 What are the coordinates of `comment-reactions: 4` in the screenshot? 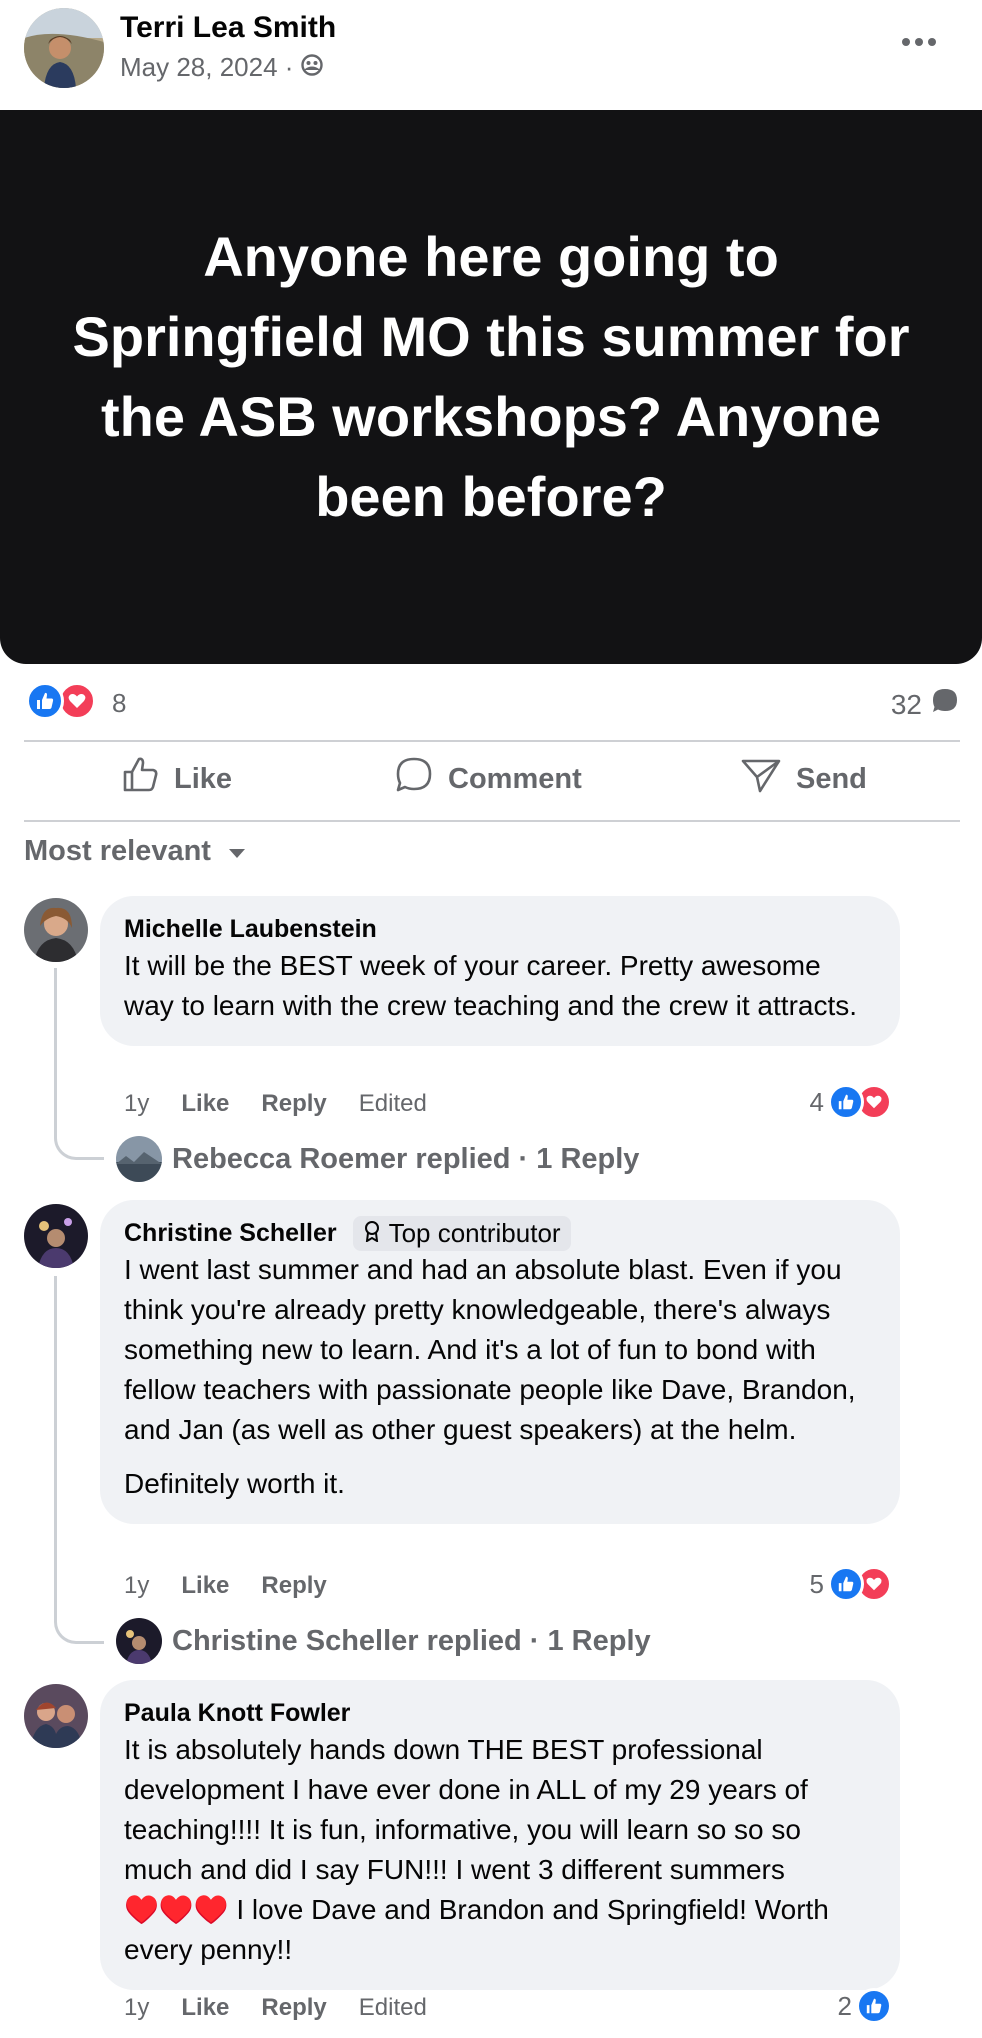 It's located at (851, 1102).